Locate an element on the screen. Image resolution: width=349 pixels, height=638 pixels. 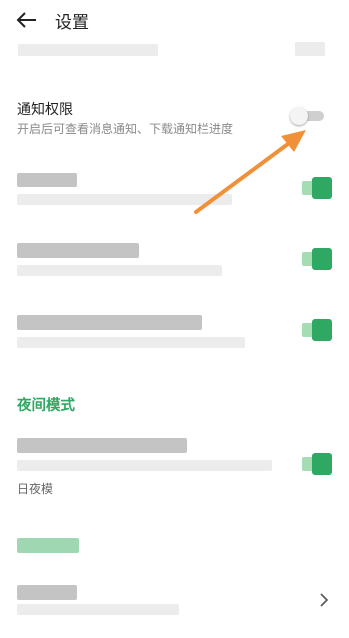
blurred-toggle is located at coordinates (310, 49).